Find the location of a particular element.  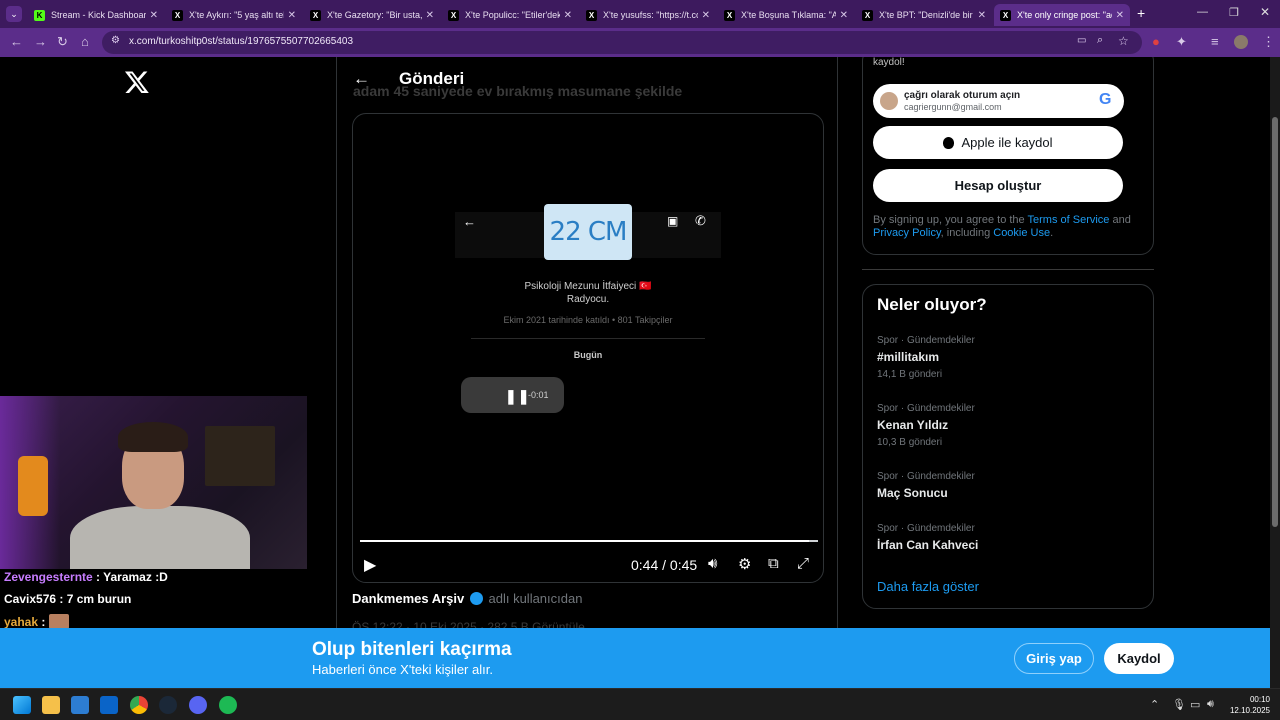

tab-title: X'te Aykırı: "5 yaş altı tekv is located at coordinates (236, 15).